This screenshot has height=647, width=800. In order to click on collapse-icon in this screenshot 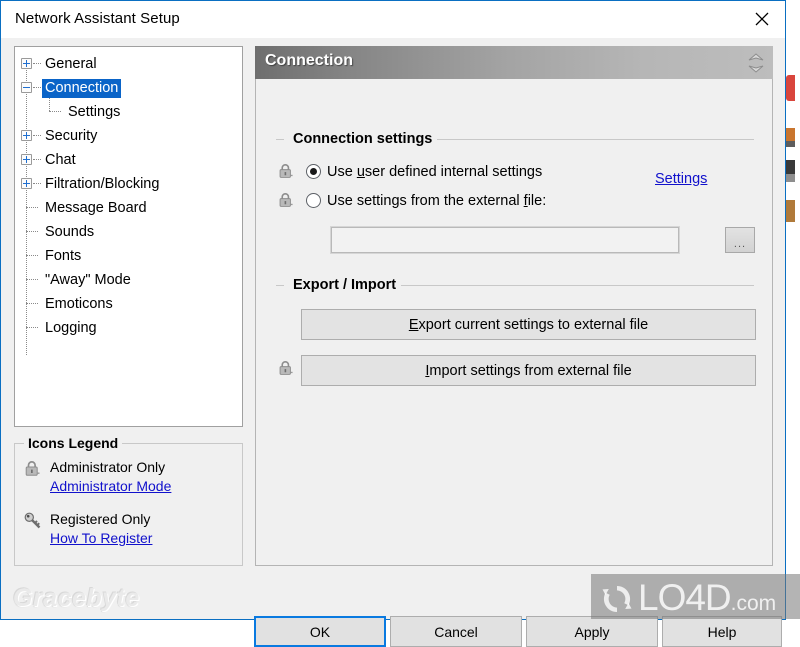, I will do `click(26, 87)`.